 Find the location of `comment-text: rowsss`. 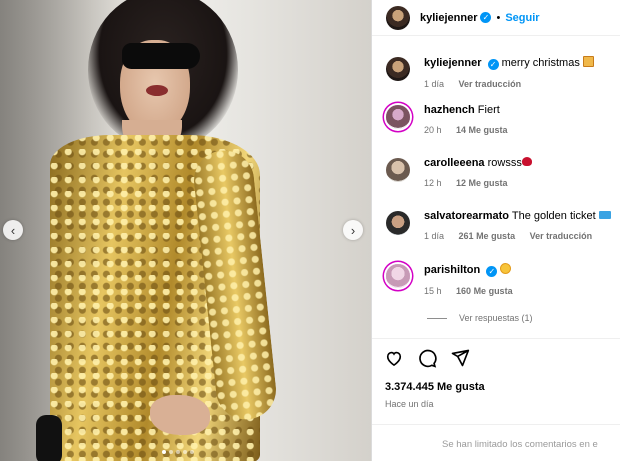

comment-text: rowsss is located at coordinates (504, 163).